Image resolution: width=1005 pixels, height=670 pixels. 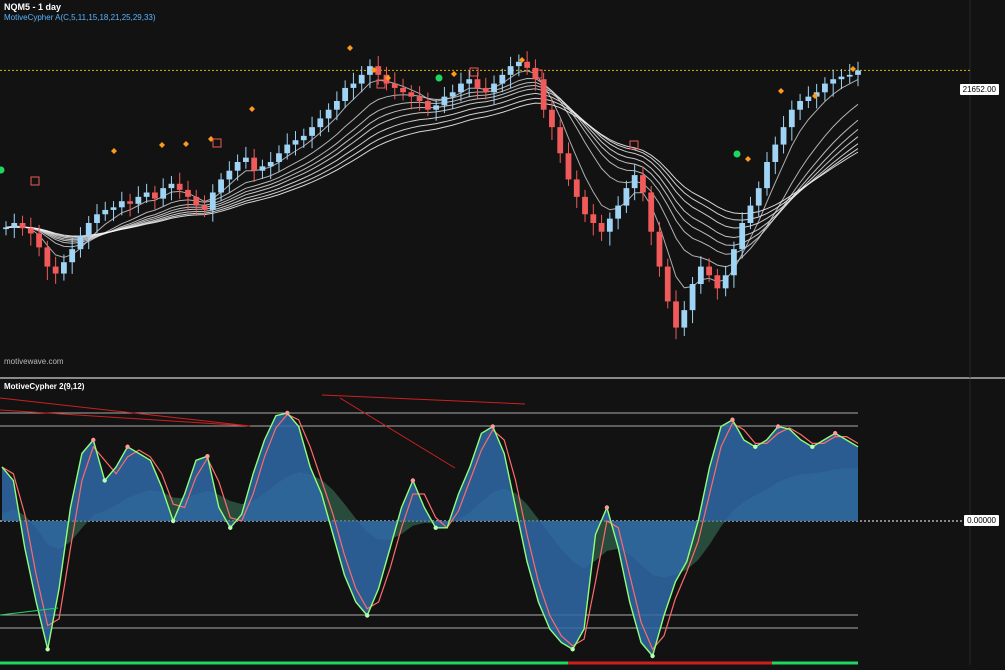 What do you see at coordinates (34, 361) in the screenshot?
I see `watermark: motivewave.com` at bounding box center [34, 361].